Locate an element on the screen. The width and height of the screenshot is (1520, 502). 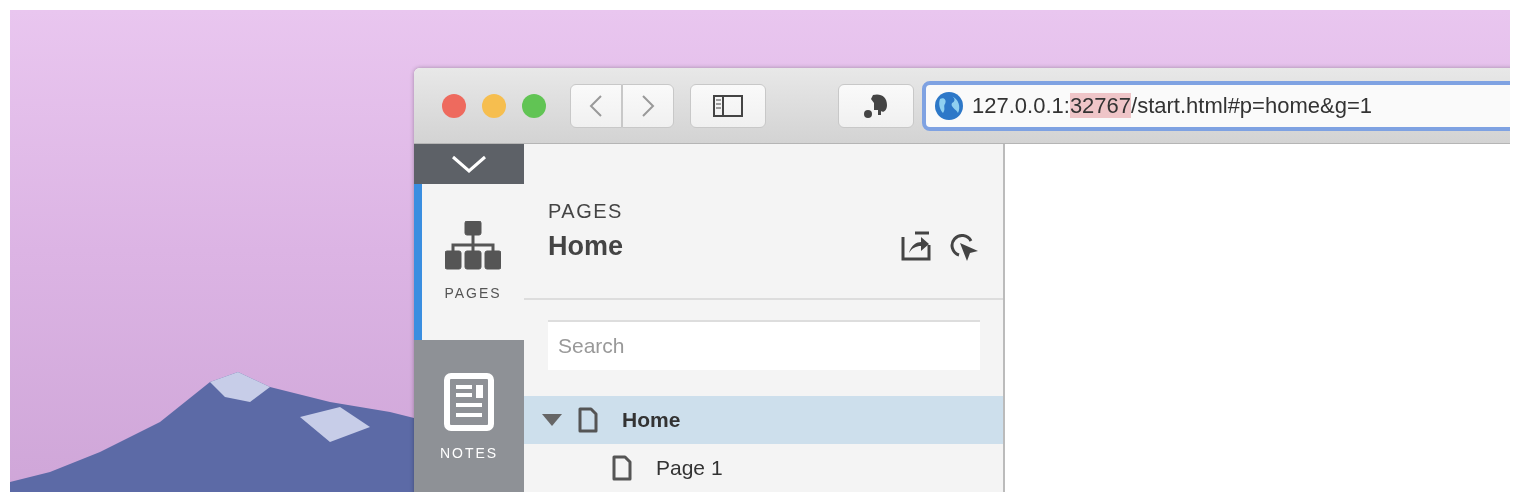
close-button is located at coordinates (454, 105).